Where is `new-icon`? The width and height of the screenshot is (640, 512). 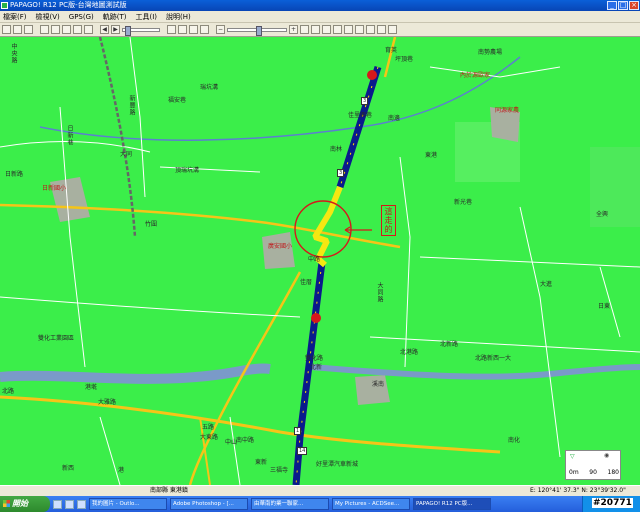
new-icon is located at coordinates (6, 29).